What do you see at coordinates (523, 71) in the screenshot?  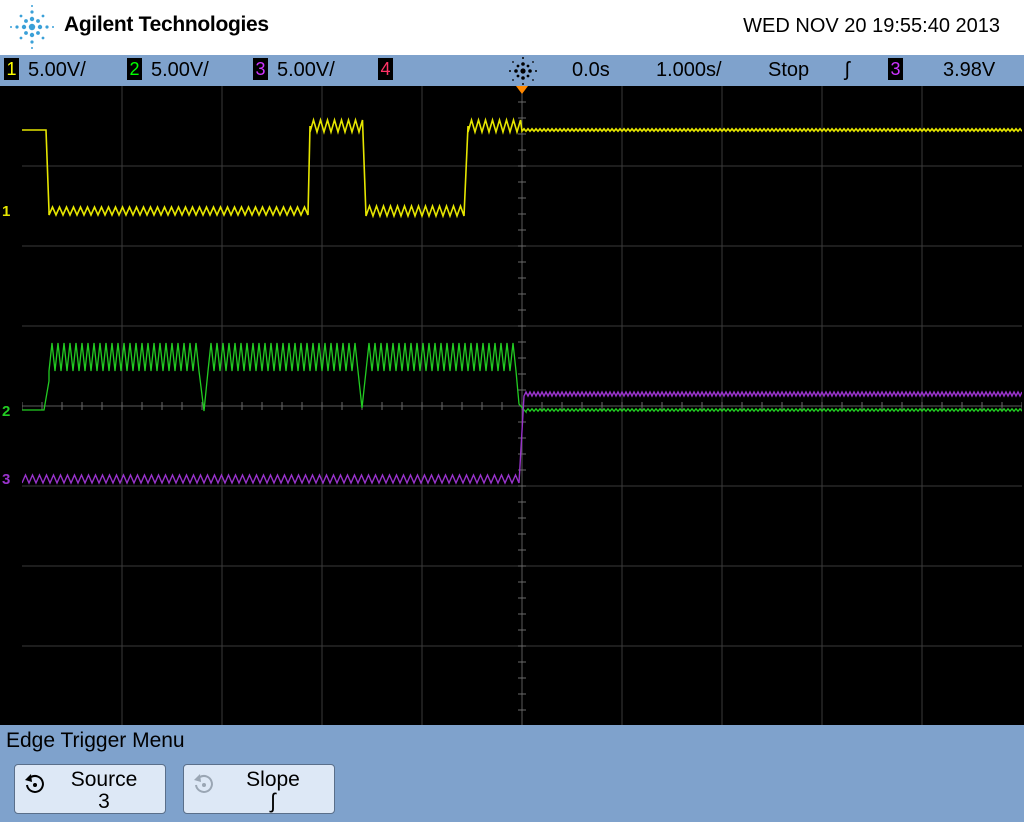 I see `acquisition-spark-icon` at bounding box center [523, 71].